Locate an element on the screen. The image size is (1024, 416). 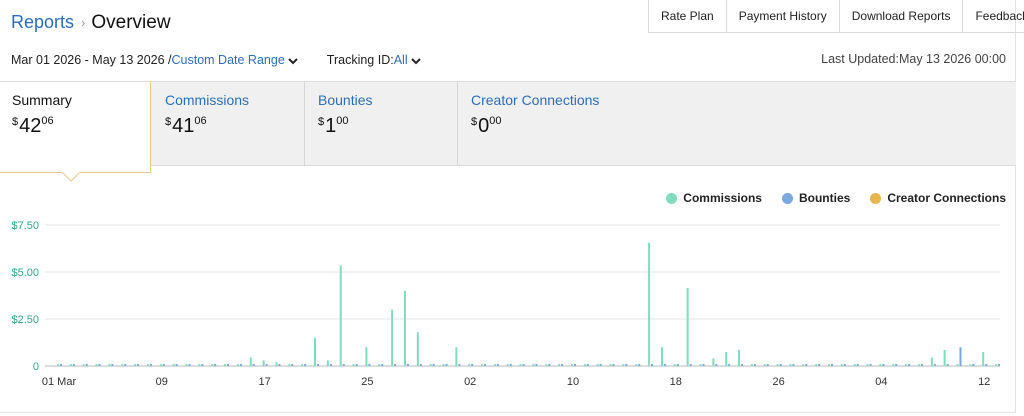
payment-history-button: Payment History is located at coordinates (783, 16).